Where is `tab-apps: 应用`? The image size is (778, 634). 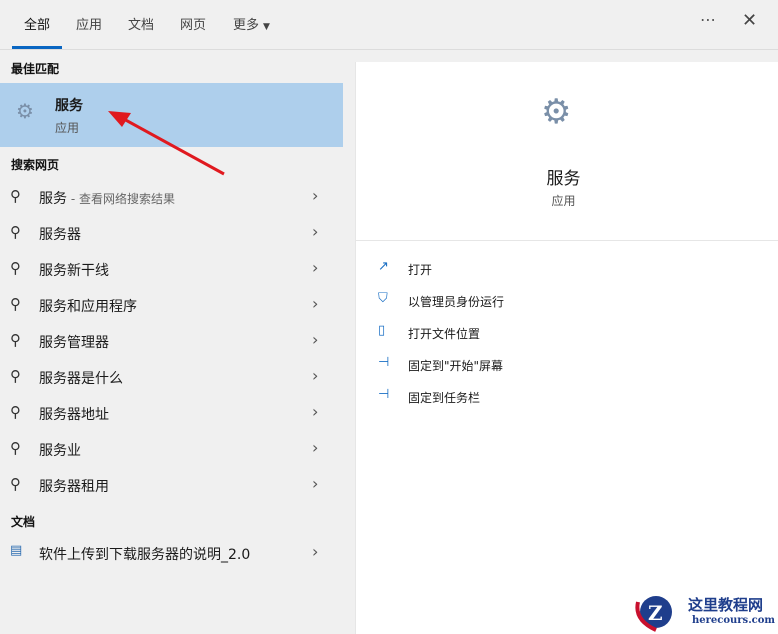
tab-apps: 应用 is located at coordinates (89, 23).